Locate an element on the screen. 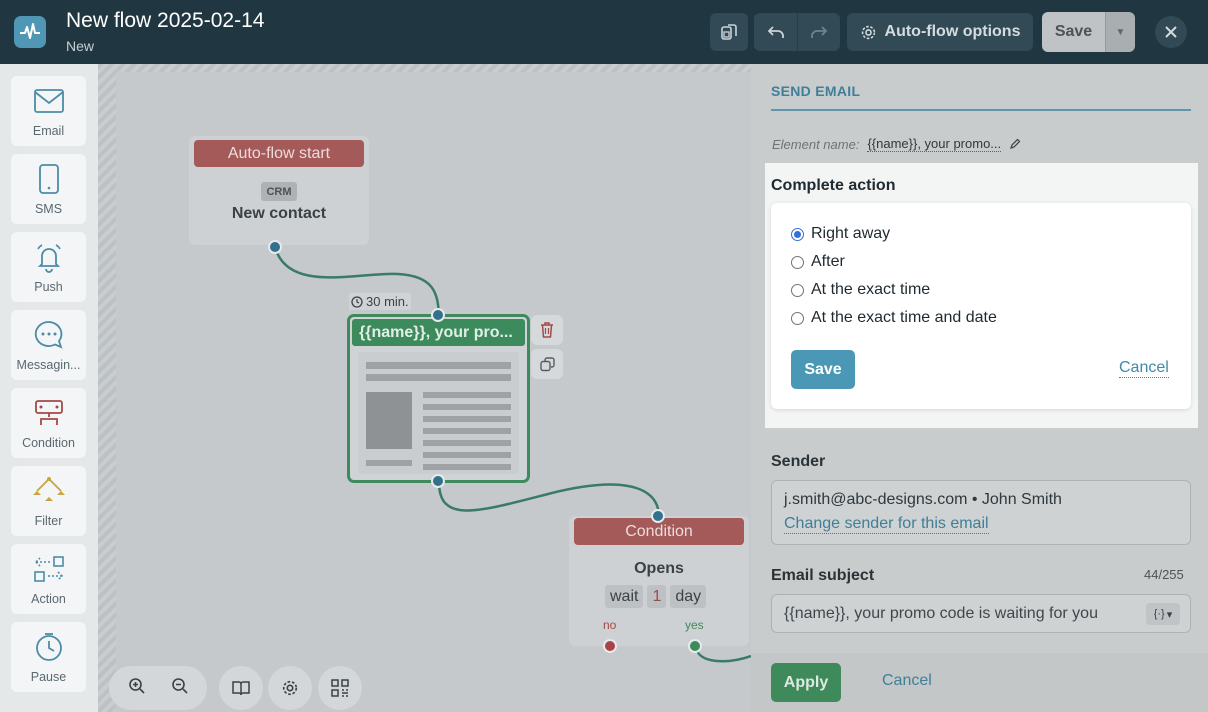  palette-item-label: Condition is located at coordinates (48, 443).